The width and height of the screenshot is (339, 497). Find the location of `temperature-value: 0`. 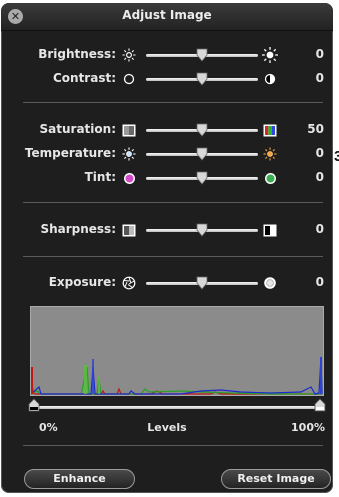

temperature-value: 0 is located at coordinates (319, 153).